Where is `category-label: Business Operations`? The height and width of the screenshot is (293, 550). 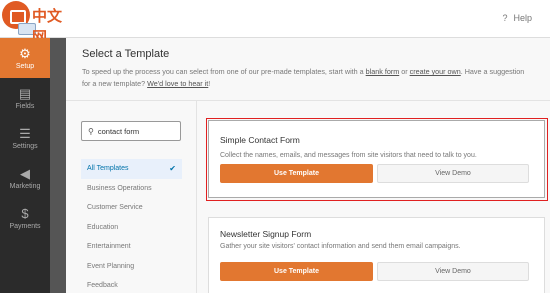
category-label: Business Operations is located at coordinates (119, 188).